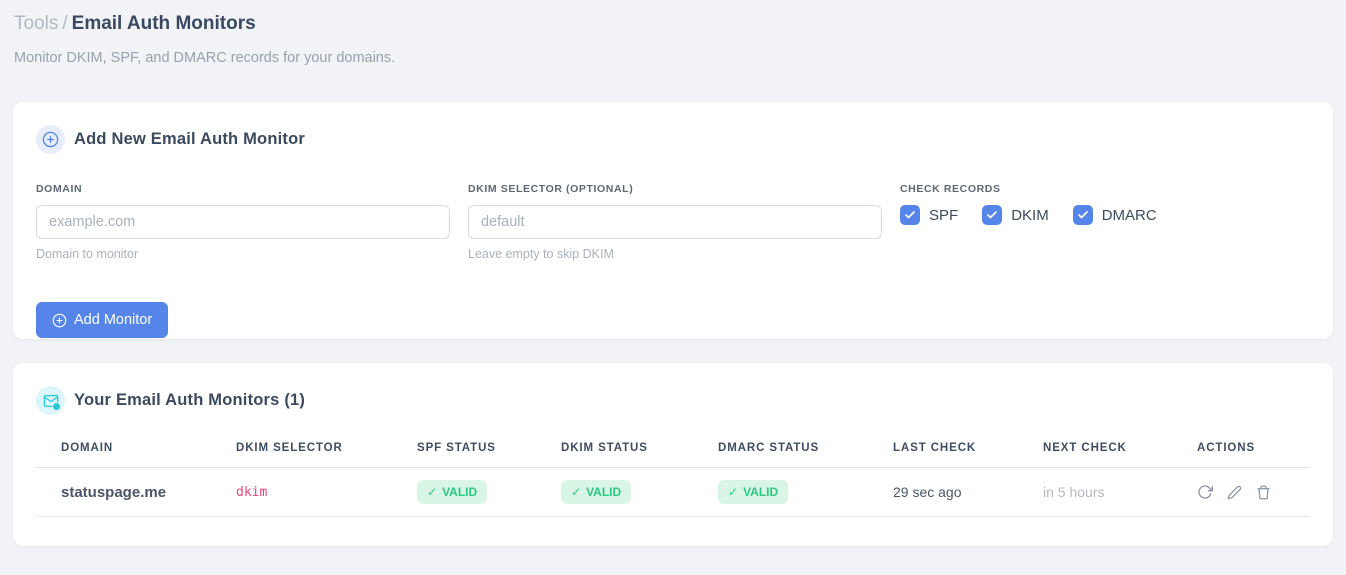  Describe the element at coordinates (163, 23) in the screenshot. I see `page-title: Email Auth Monitors` at that location.